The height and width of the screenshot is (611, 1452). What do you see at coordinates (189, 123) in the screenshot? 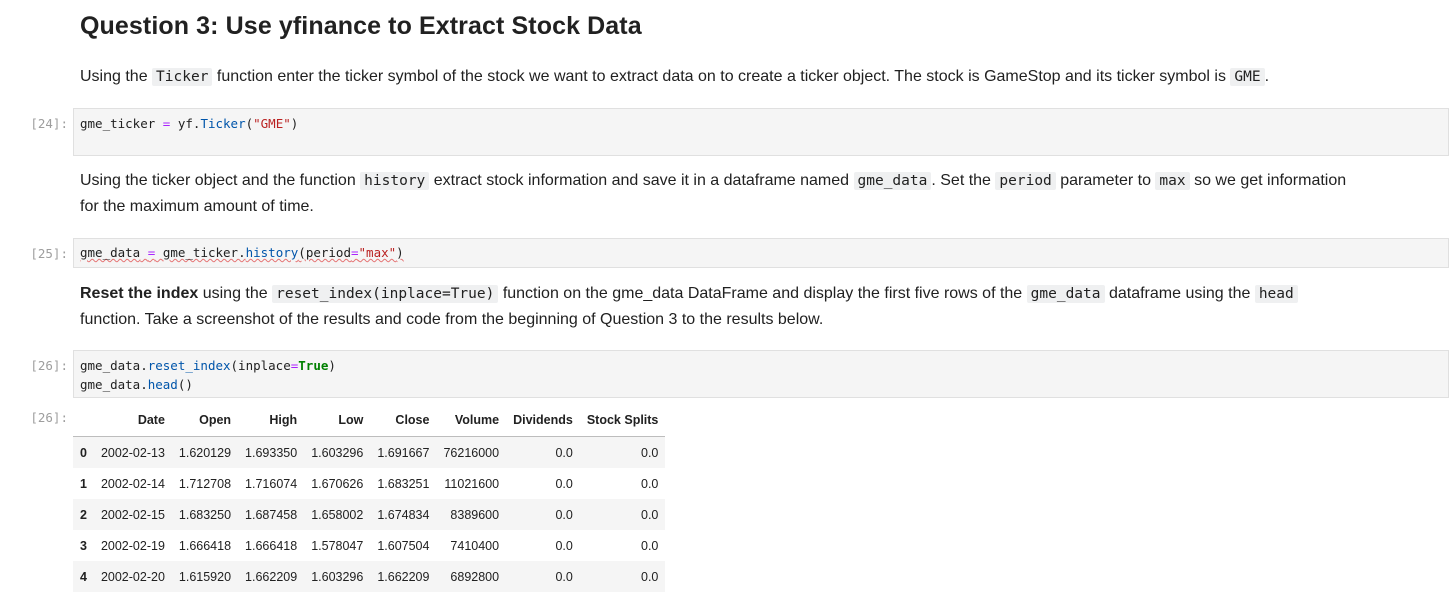
I see `code-token: yf.` at bounding box center [189, 123].